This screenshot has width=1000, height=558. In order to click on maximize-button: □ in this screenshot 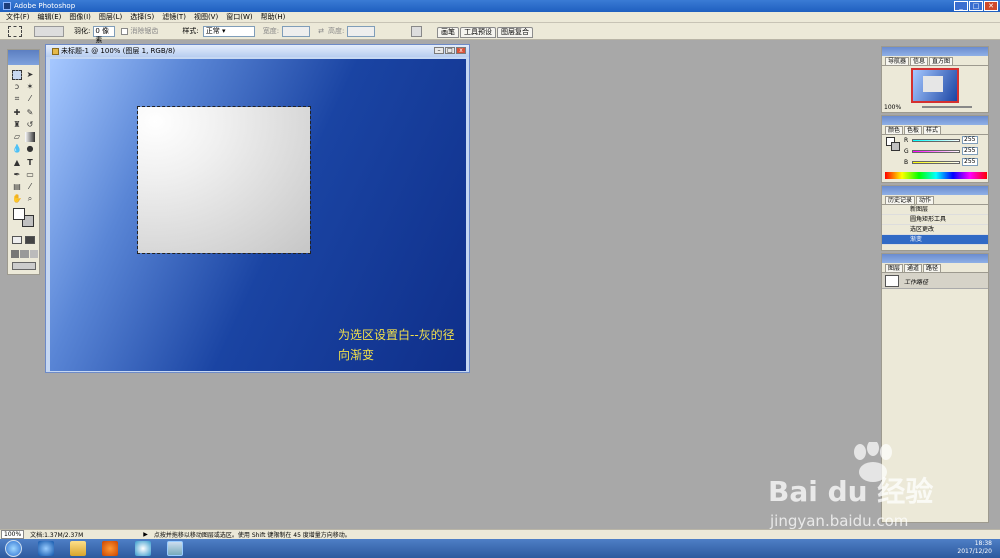, I will do `click(976, 6)`.